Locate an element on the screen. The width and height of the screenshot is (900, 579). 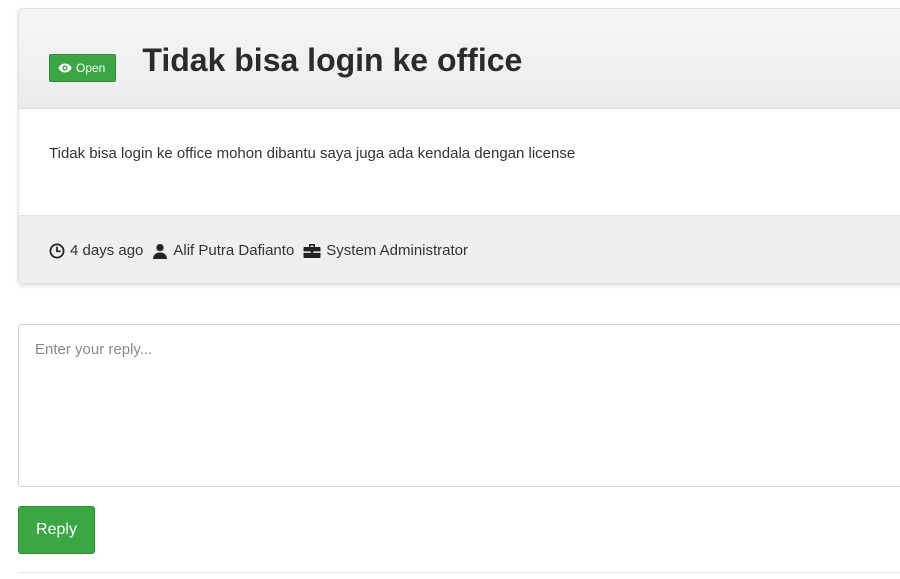
ticket-time-label: 4 days ago is located at coordinates (107, 250).